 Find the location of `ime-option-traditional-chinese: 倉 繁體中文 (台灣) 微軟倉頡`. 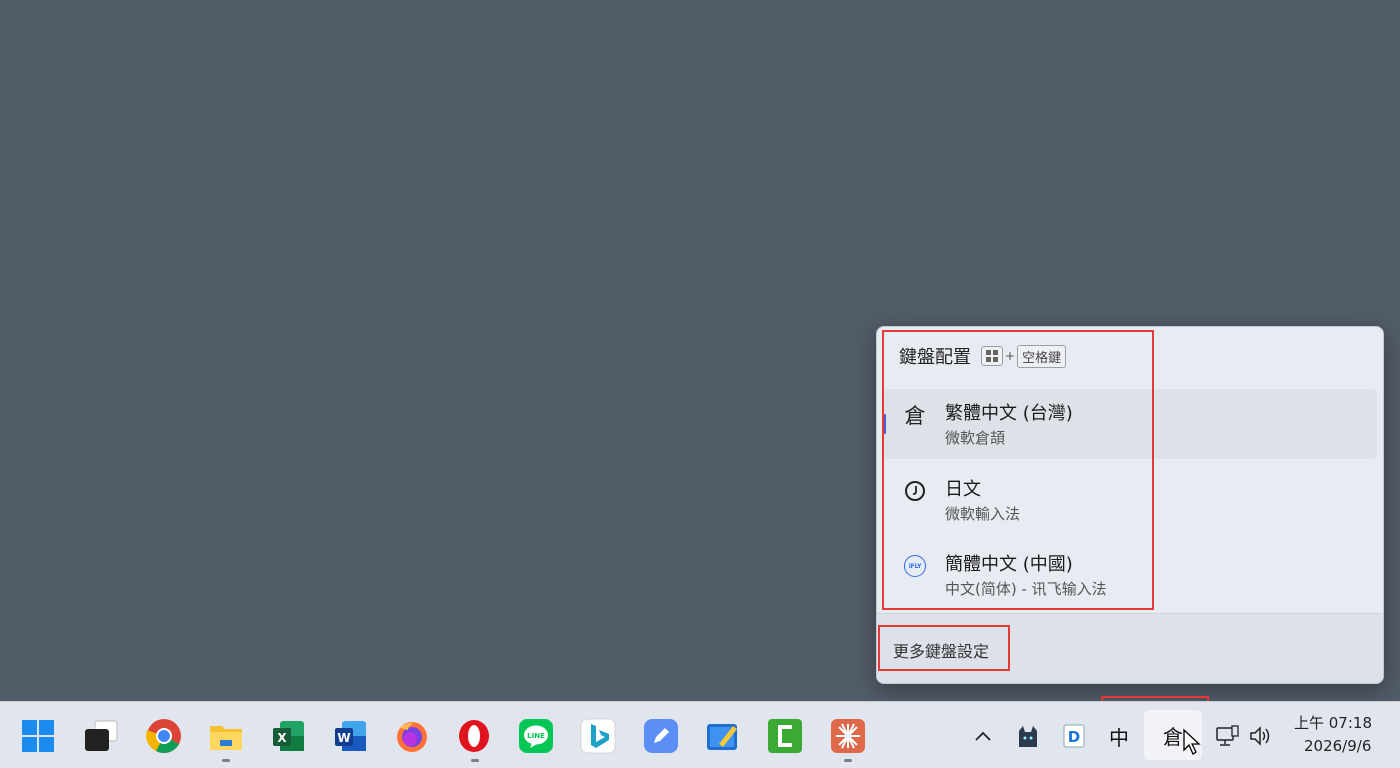

ime-option-traditional-chinese: 倉 繁體中文 (台灣) 微軟倉頡 is located at coordinates (1130, 424).